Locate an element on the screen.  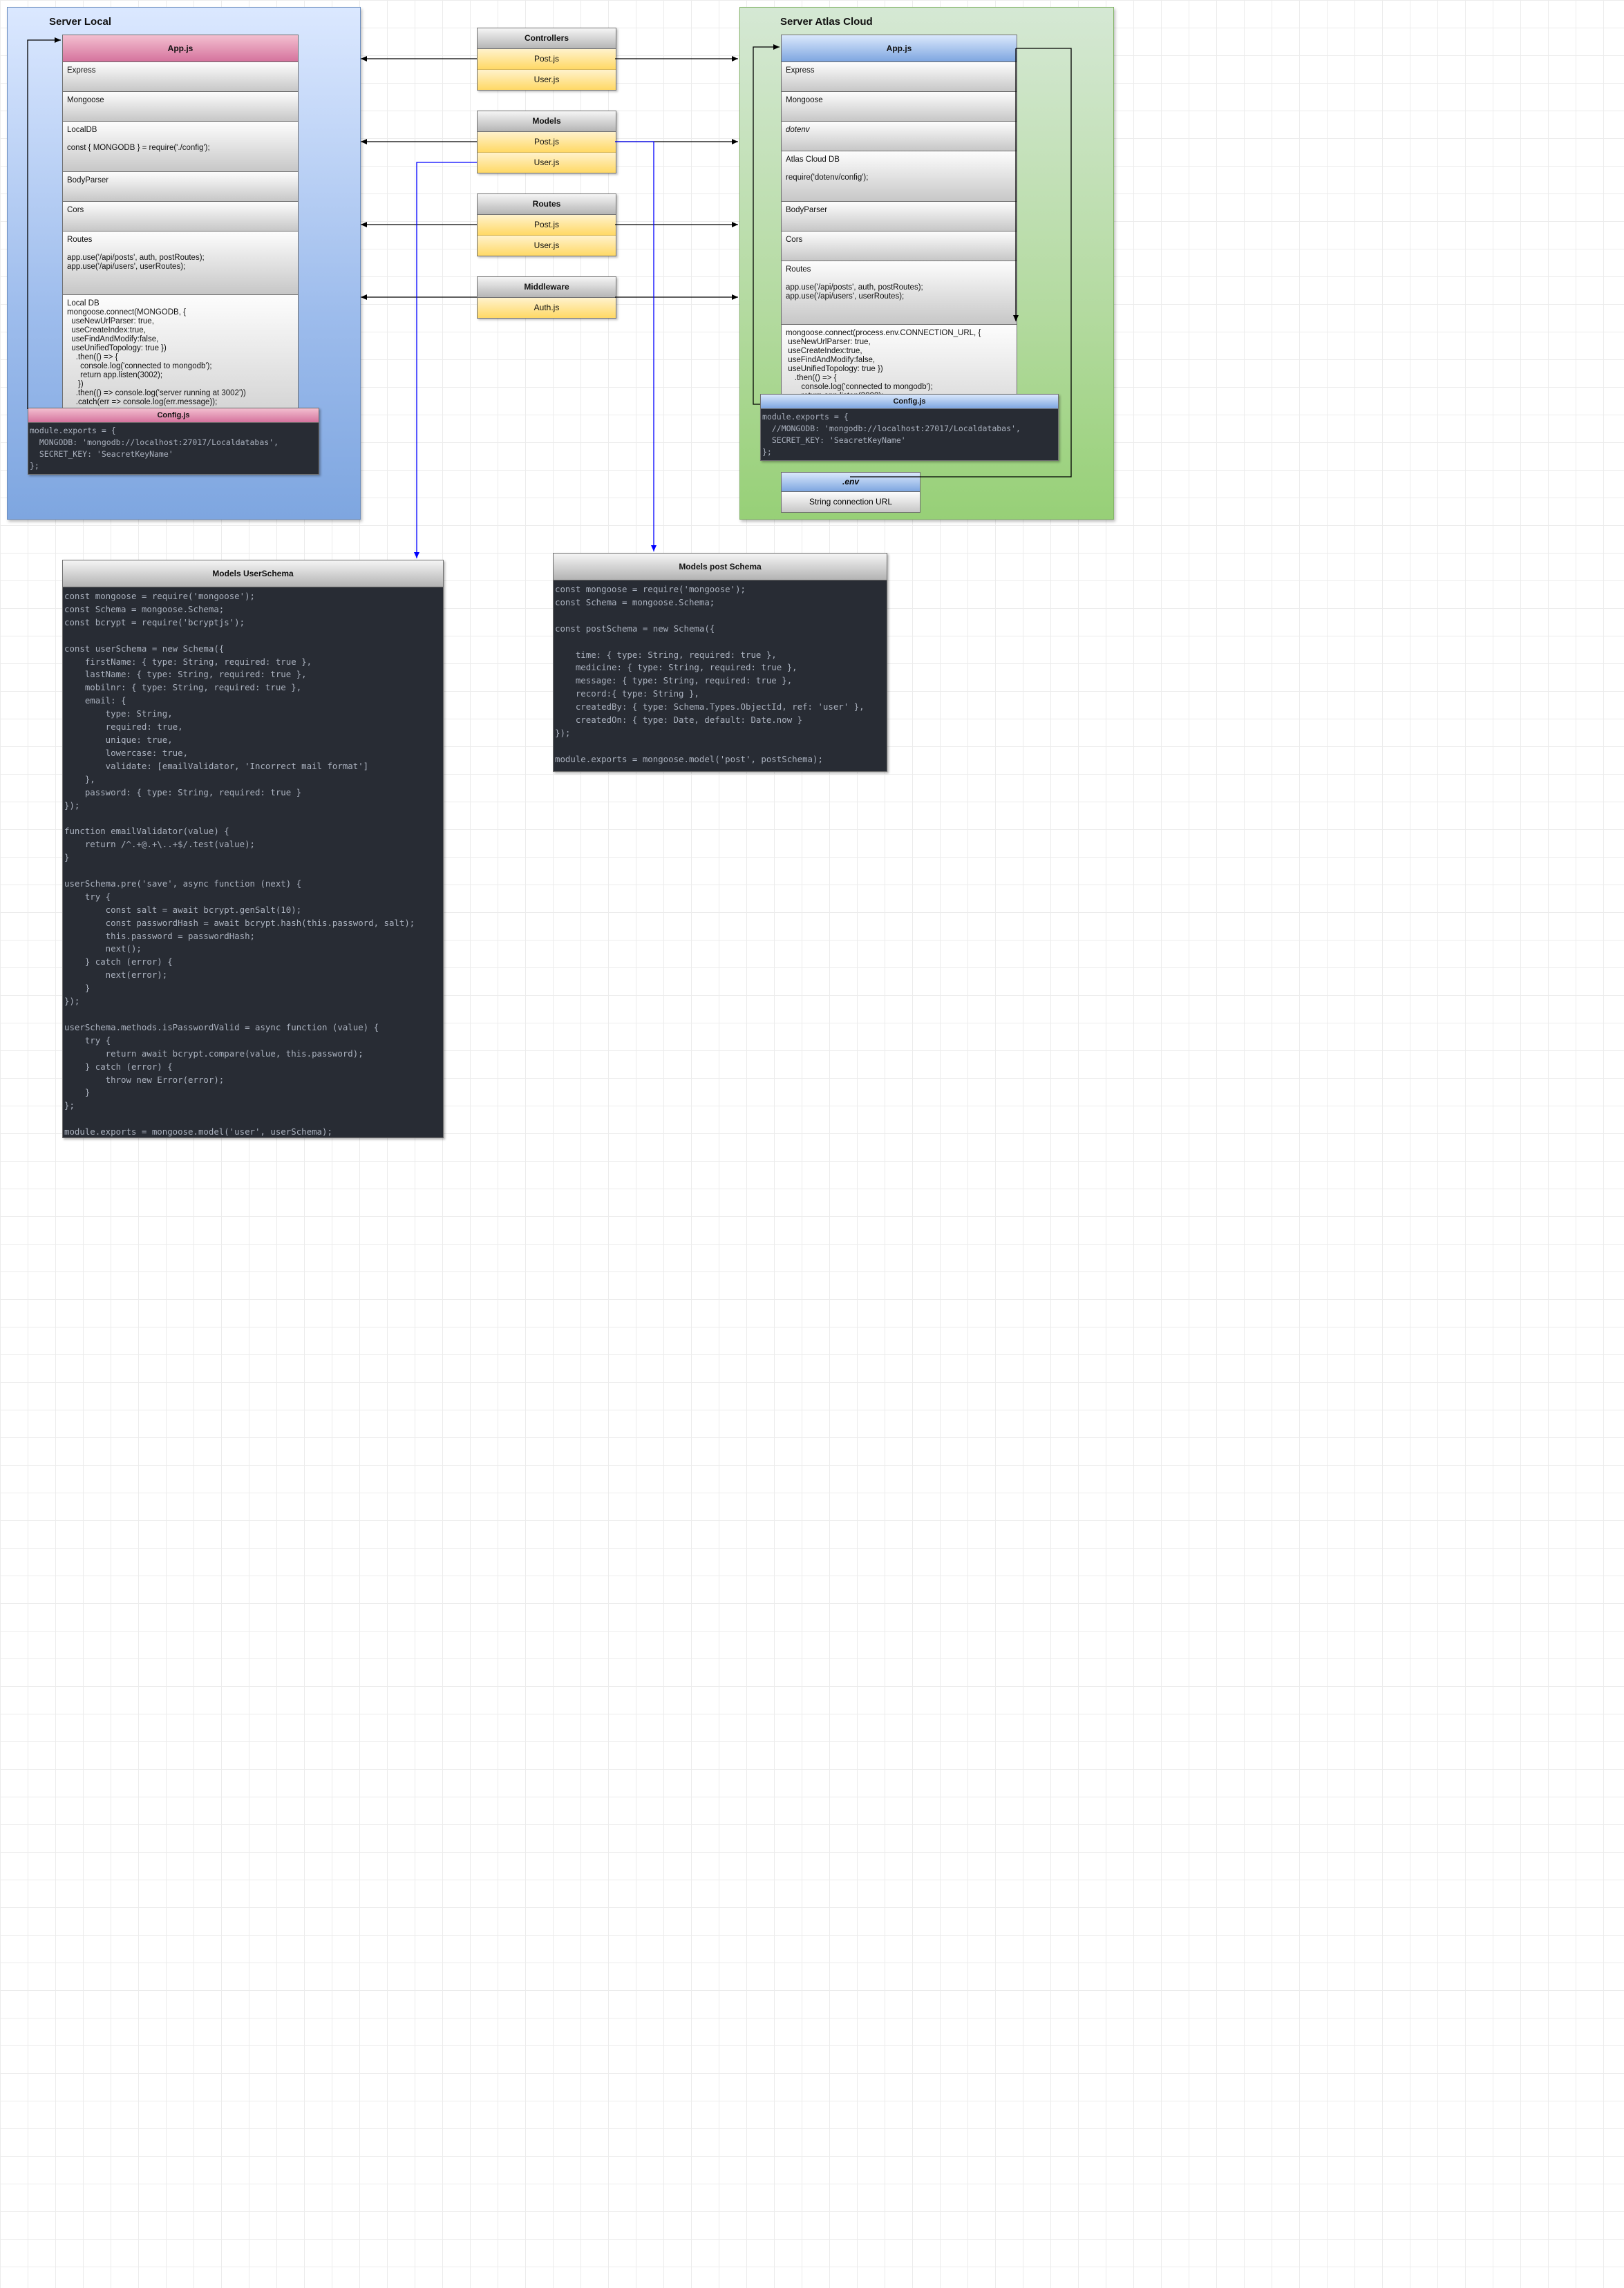
local-app-row-cors: Cors is located at coordinates (180, 216).